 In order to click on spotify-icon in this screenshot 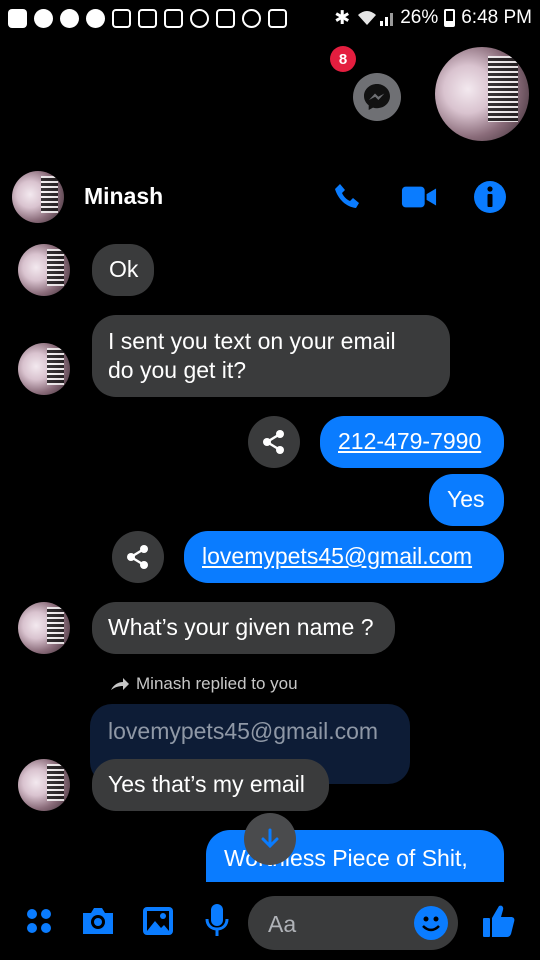, I will do `click(43, 18)`.